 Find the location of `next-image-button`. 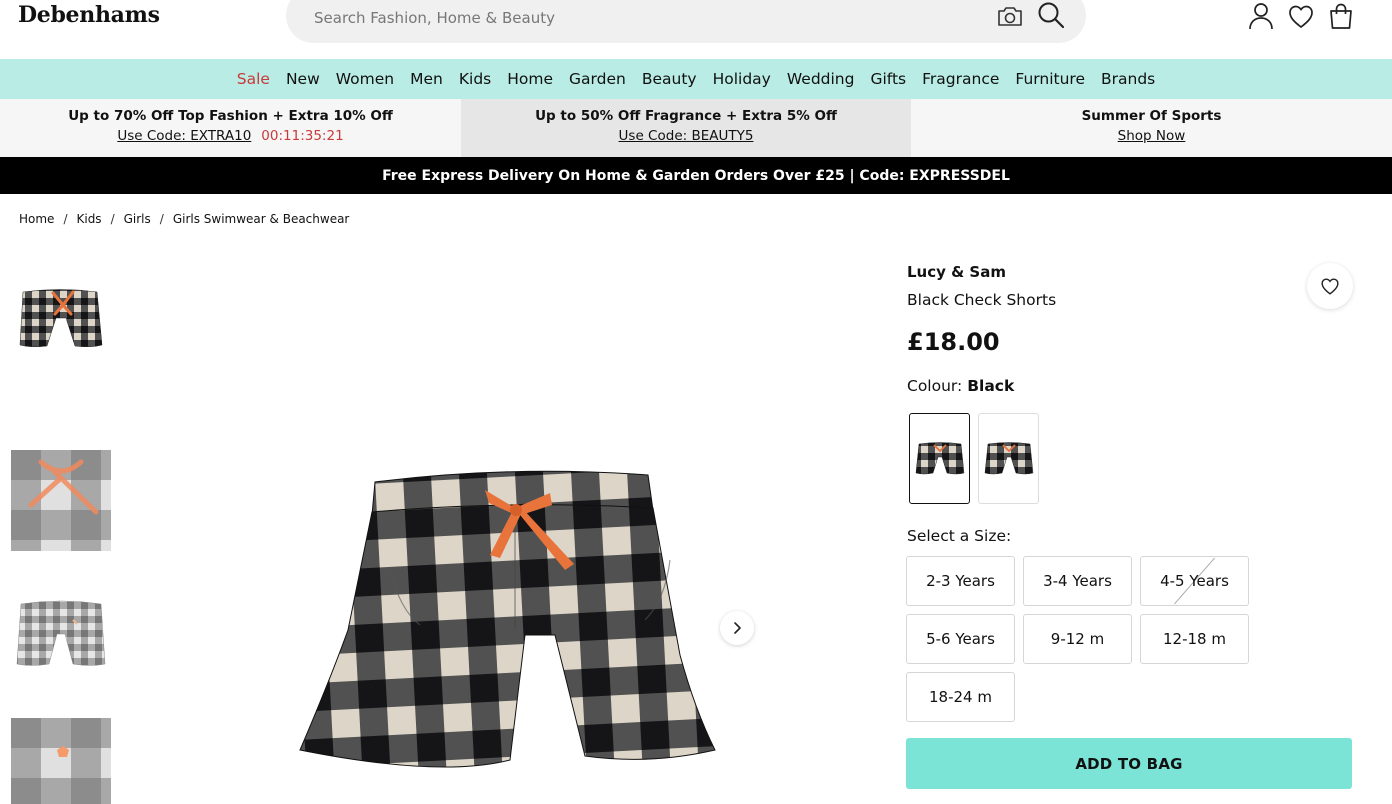

next-image-button is located at coordinates (737, 628).